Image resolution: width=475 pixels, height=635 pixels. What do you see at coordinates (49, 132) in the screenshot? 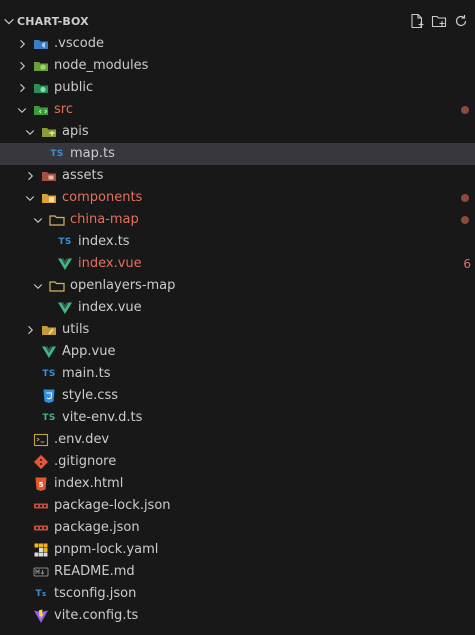
I see `api-folder-icon` at bounding box center [49, 132].